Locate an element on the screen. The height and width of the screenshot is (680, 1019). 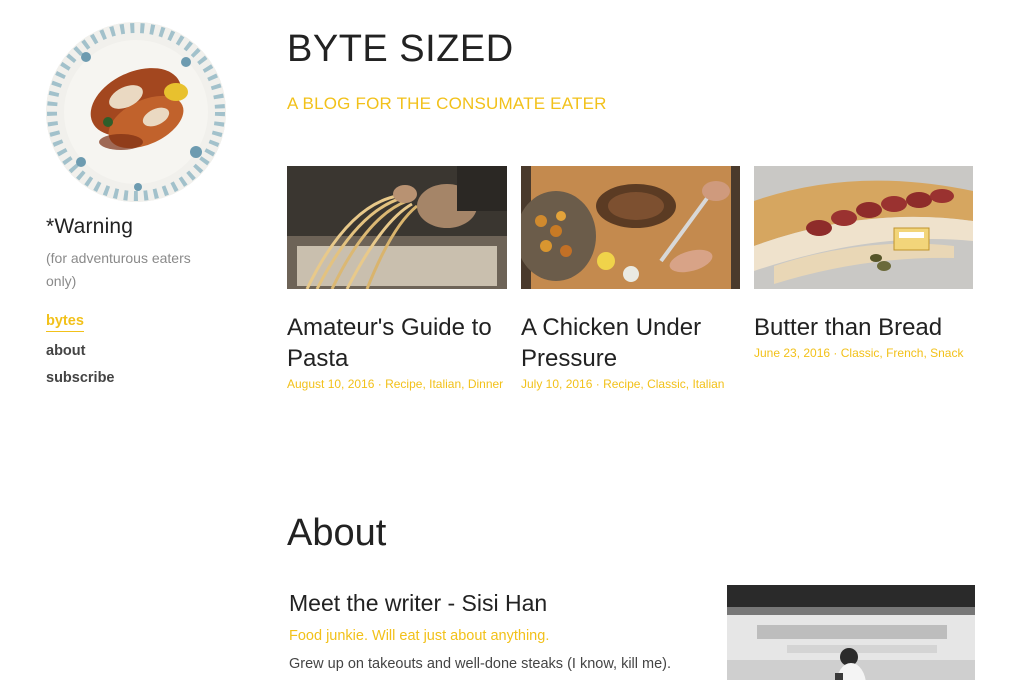
post-meta: June 23, 2016 · Classic, French, Snack is located at coordinates (859, 353).